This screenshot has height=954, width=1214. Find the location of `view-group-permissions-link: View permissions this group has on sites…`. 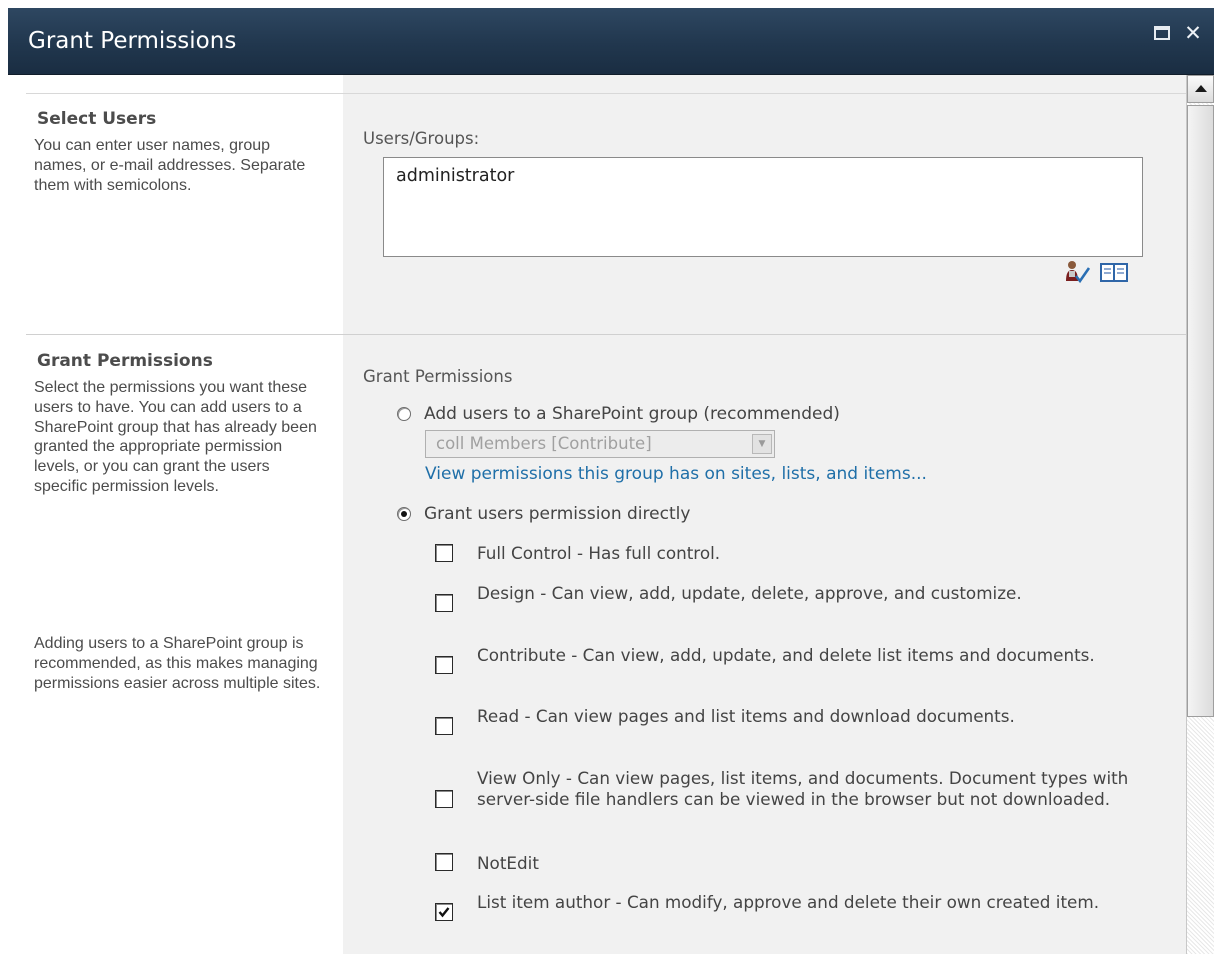

view-group-permissions-link: View permissions this group has on sites… is located at coordinates (676, 474).